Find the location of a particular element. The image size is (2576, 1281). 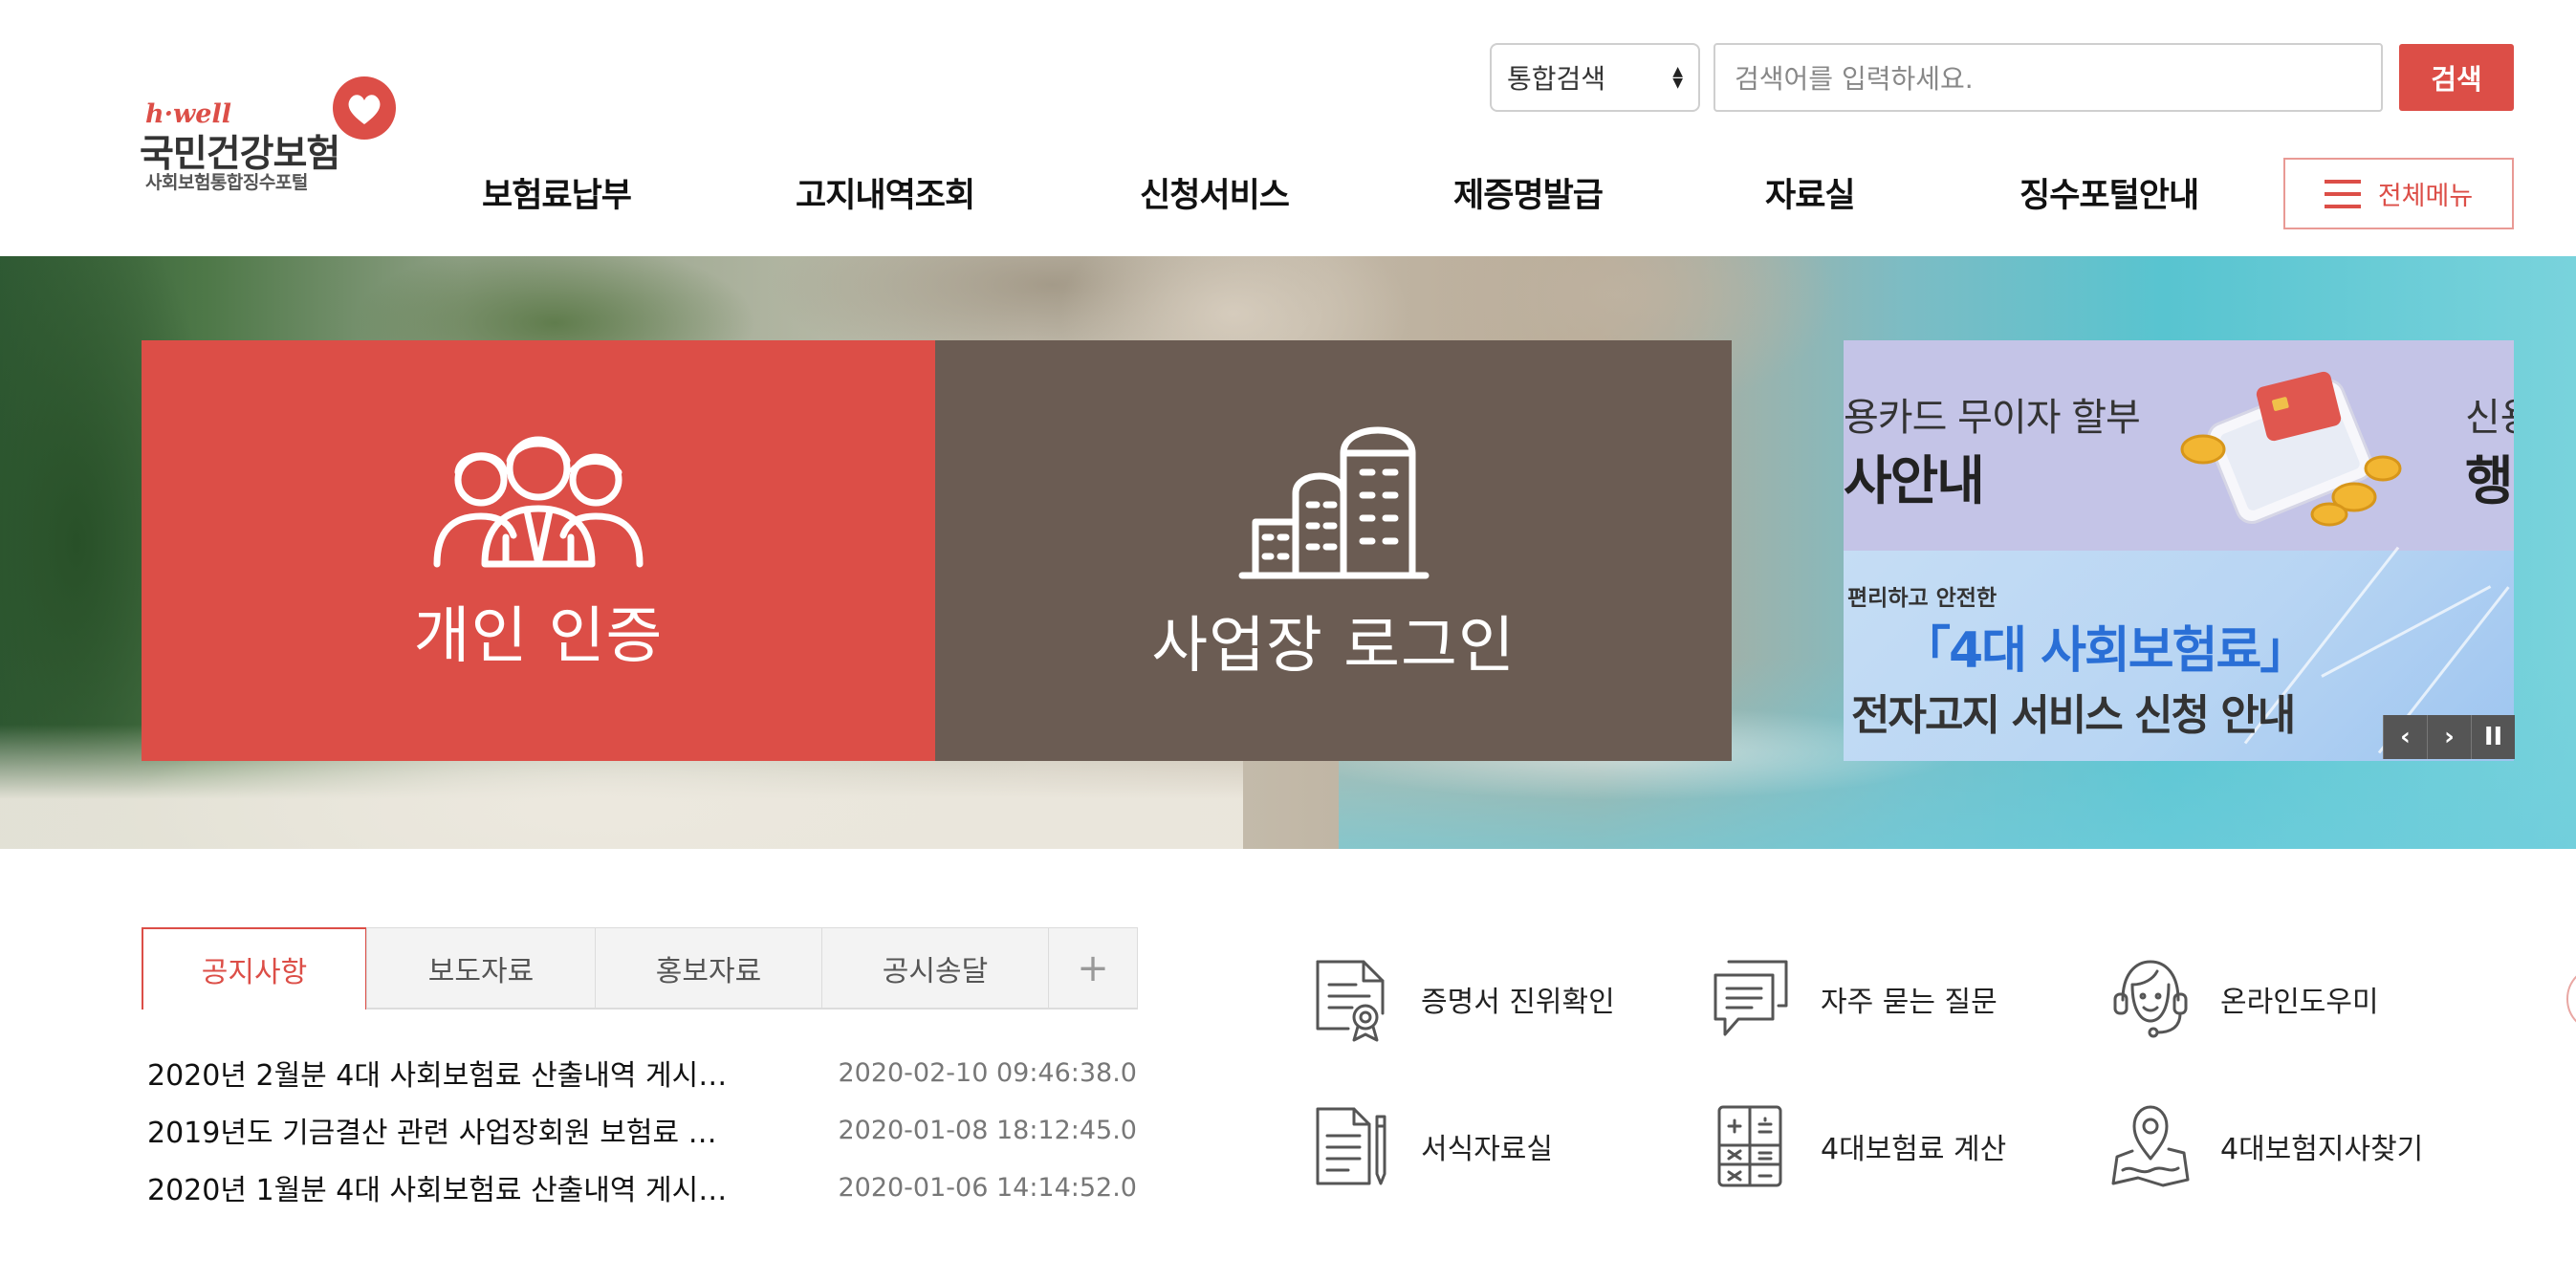

banner-top-line1: 용카드 무이자 할부 is located at coordinates (1992, 418).